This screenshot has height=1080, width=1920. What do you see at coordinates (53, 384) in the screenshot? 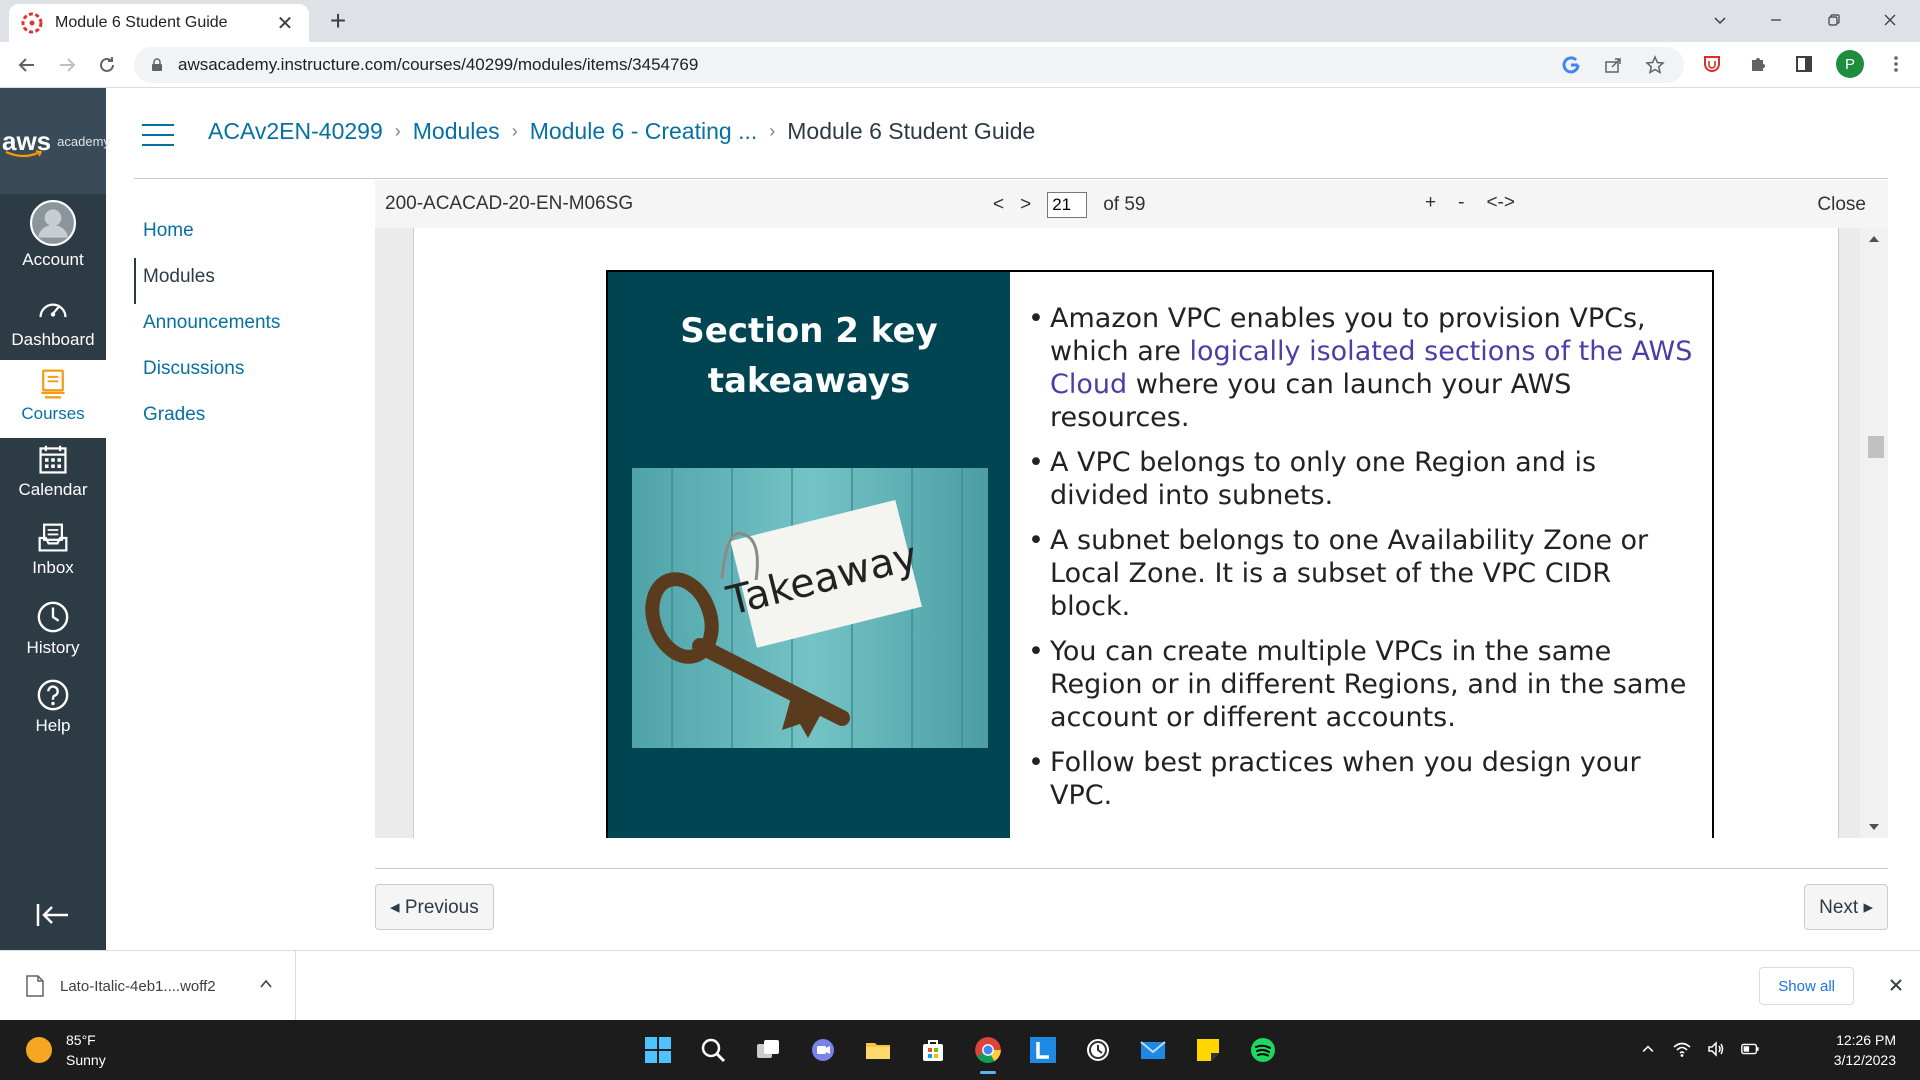
I see `courses-icon` at bounding box center [53, 384].